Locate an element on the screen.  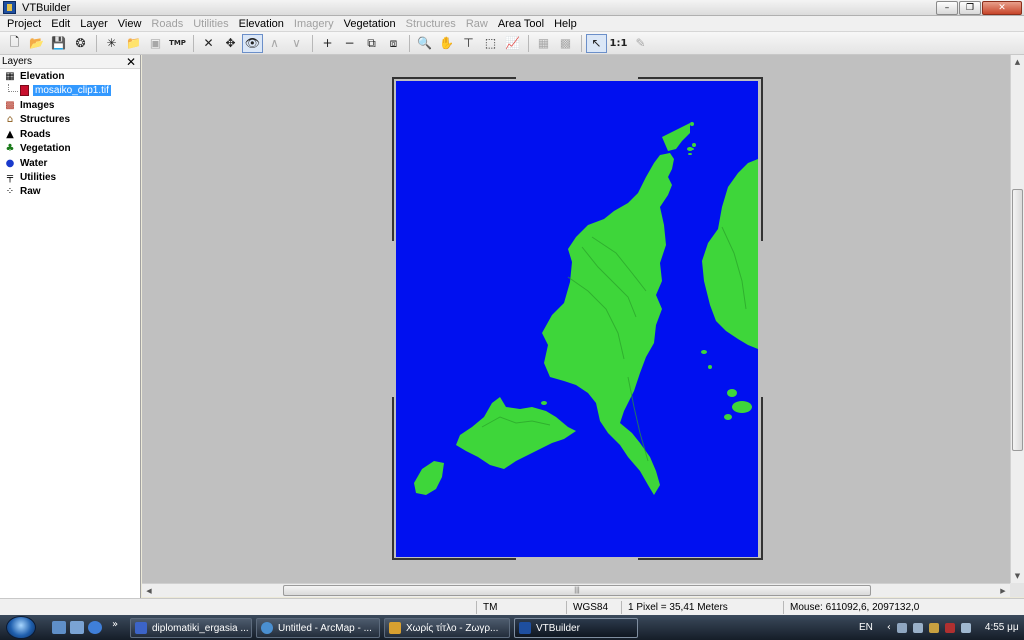
scroll-down-icon: ▼ is located at coordinates (1017, 576).